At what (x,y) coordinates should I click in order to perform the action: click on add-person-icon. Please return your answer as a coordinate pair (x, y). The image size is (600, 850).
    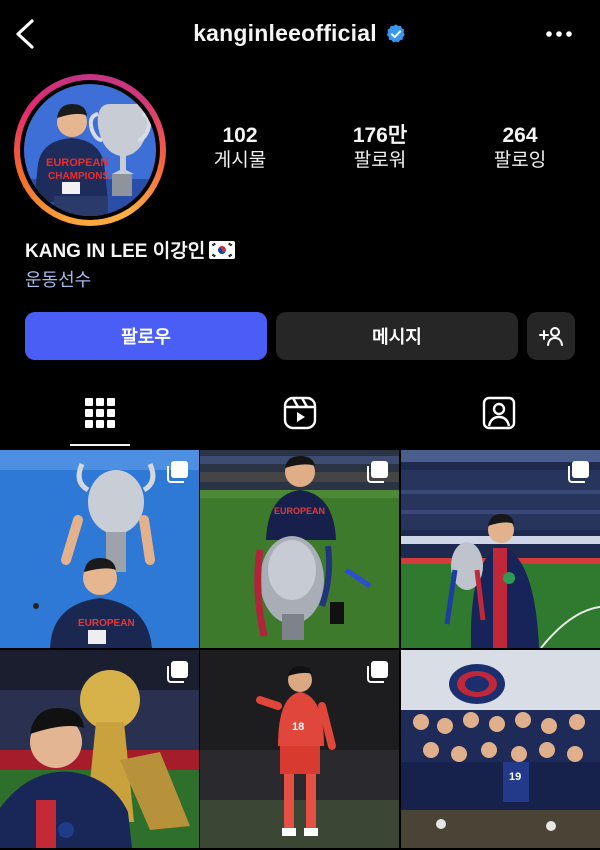
    Looking at the image, I should click on (551, 336).